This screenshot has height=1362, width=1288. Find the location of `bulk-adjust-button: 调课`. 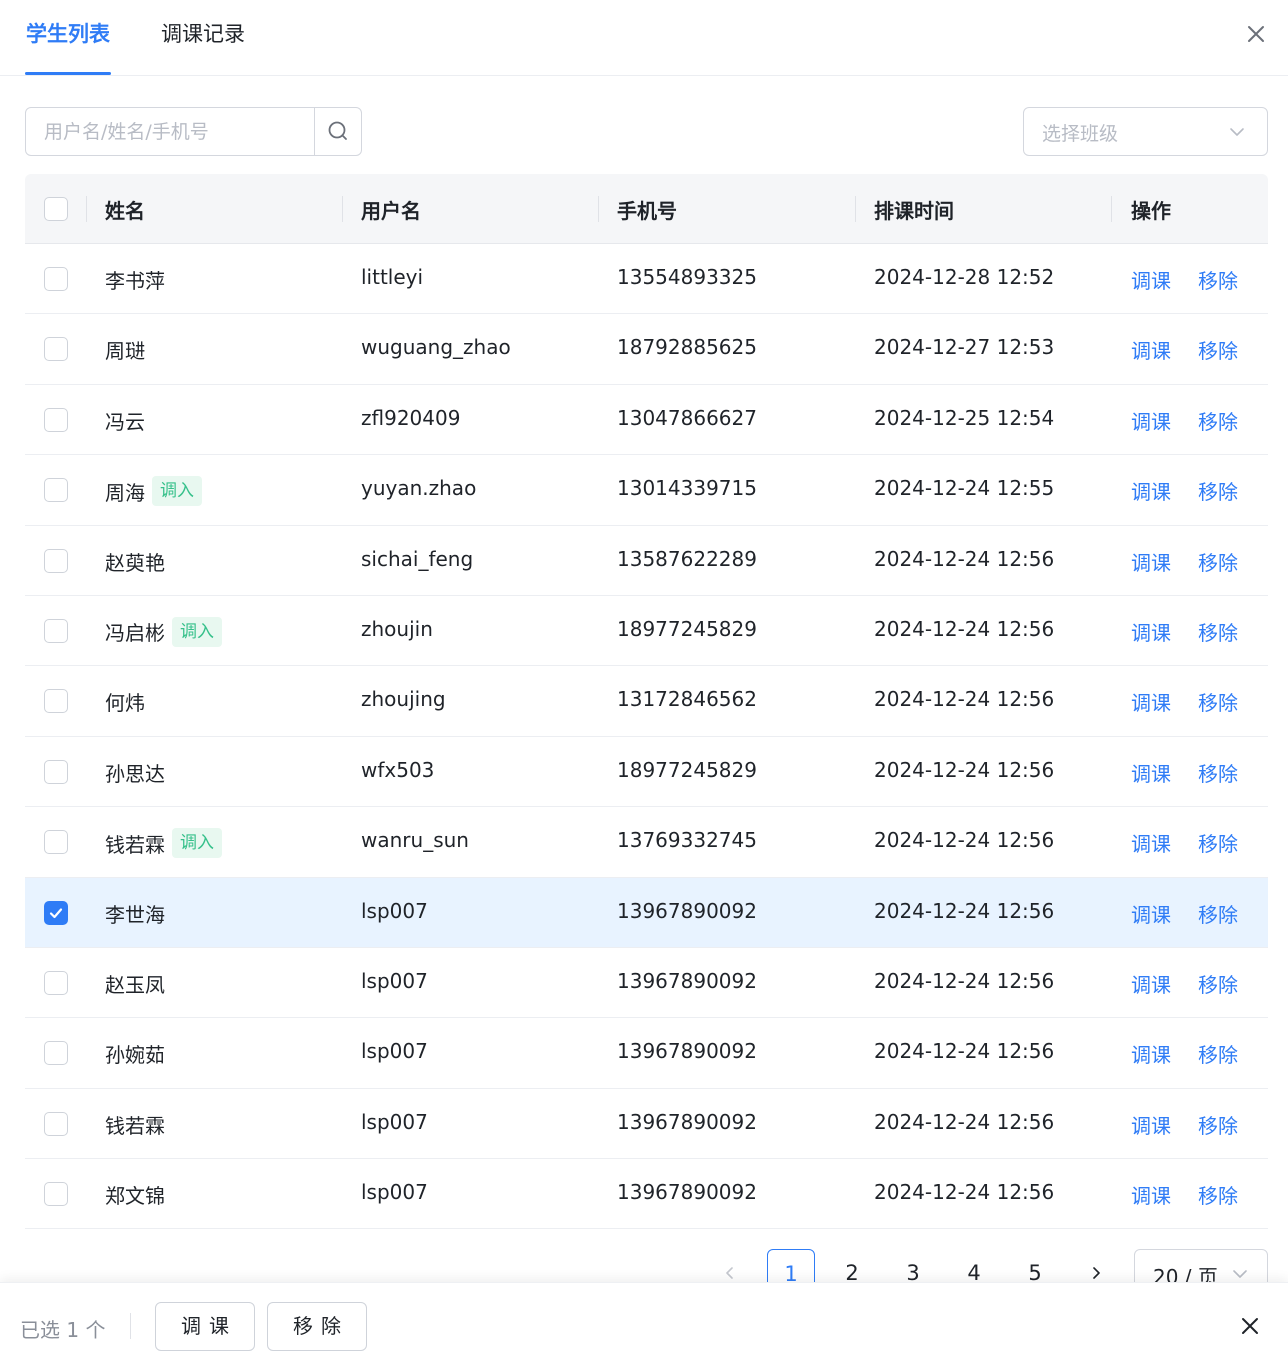

bulk-adjust-button: 调课 is located at coordinates (205, 1326).